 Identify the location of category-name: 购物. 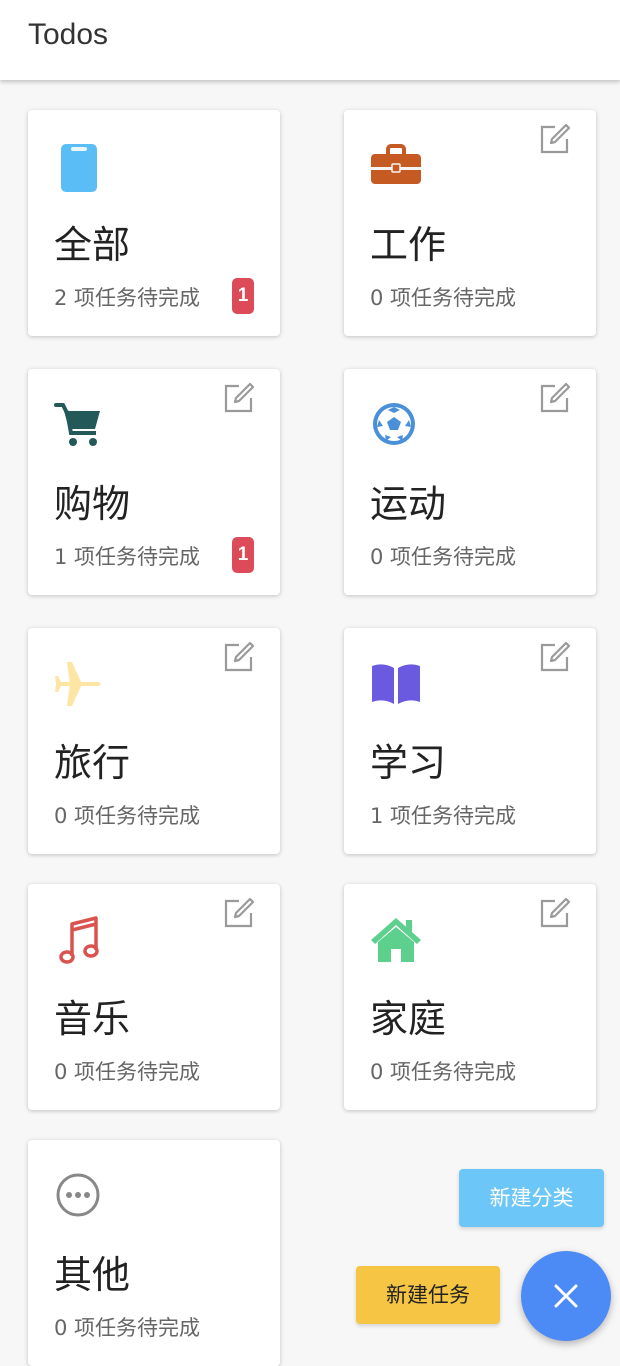
(92, 504).